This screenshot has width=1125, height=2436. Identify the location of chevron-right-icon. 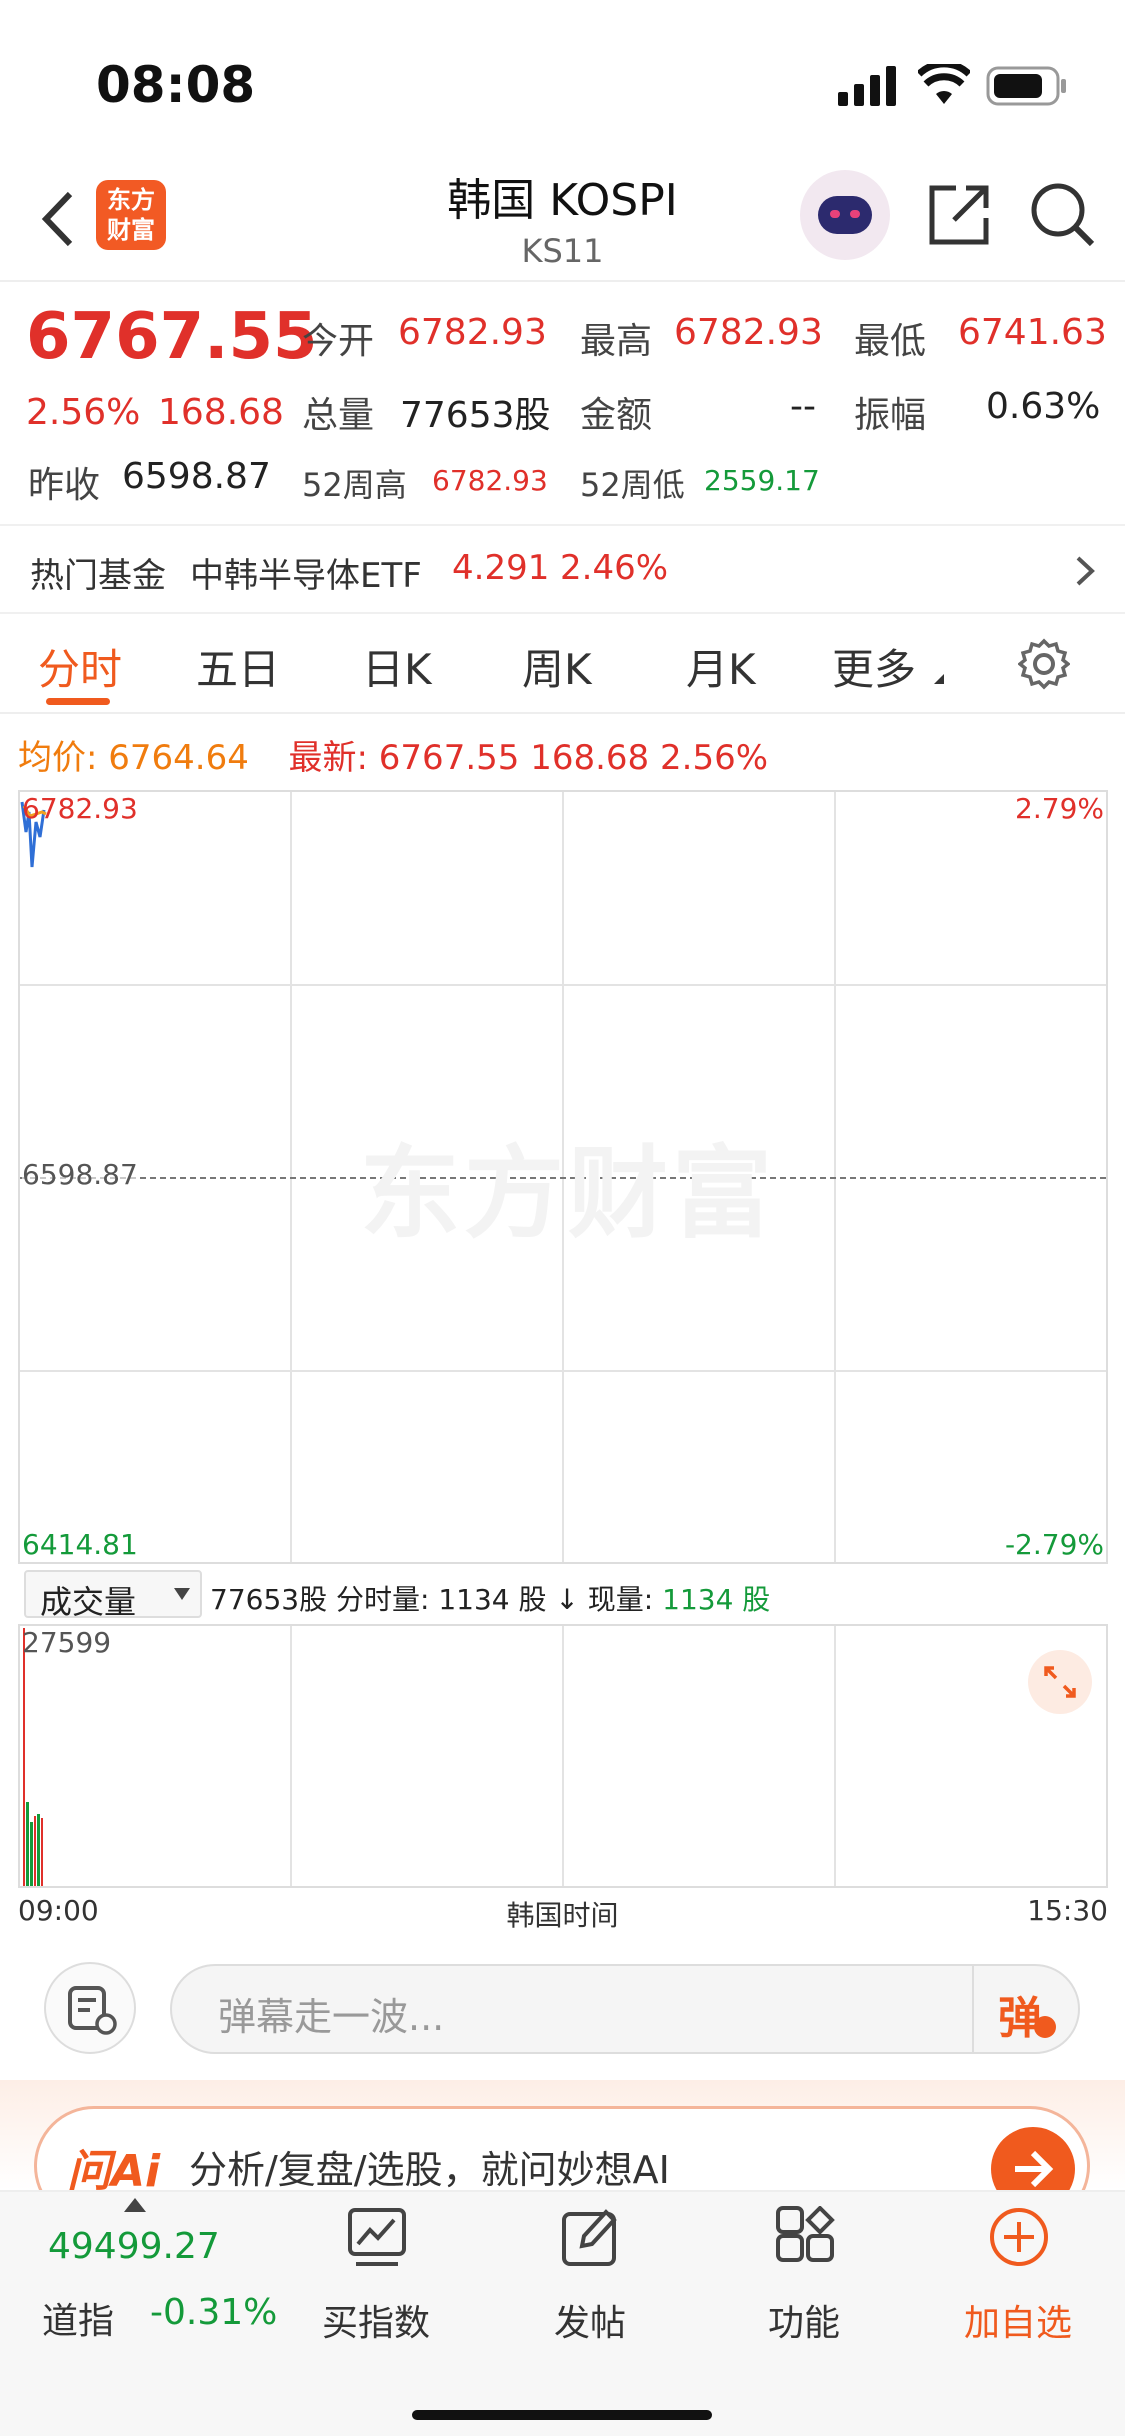
(1085, 571).